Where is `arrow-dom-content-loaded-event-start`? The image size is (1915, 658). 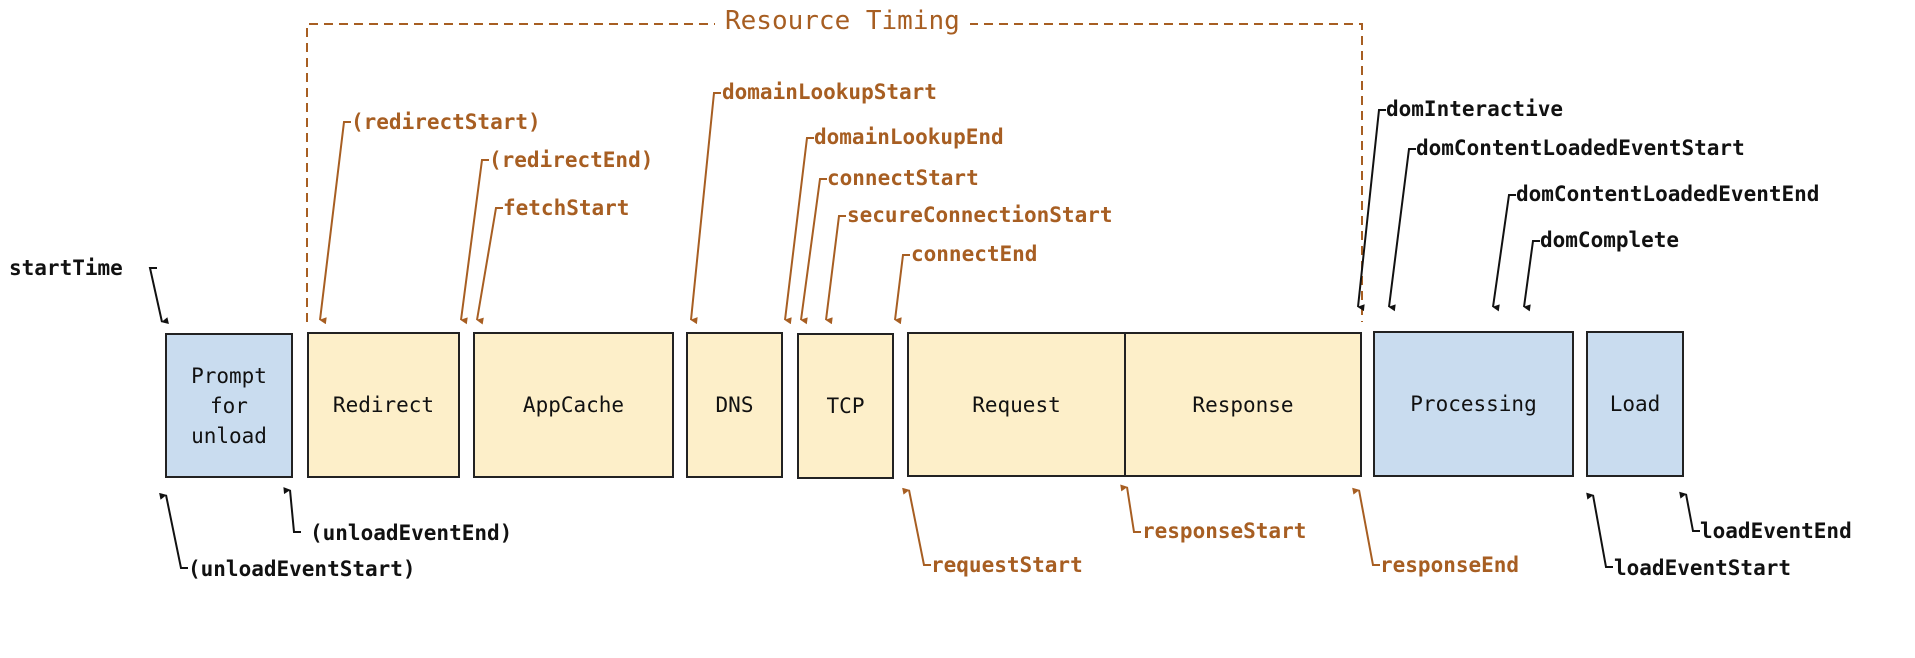 arrow-dom-content-loaded-event-start is located at coordinates (1402, 230).